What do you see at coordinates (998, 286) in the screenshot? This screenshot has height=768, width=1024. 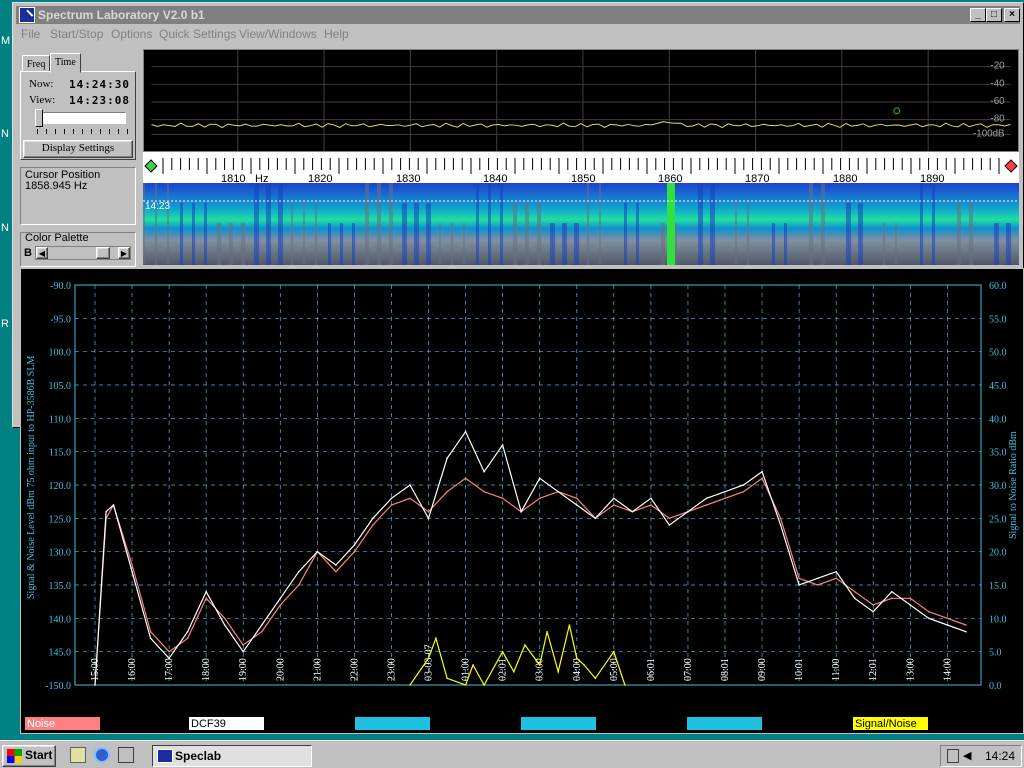 I see `y2-tick-label: 60.0` at bounding box center [998, 286].